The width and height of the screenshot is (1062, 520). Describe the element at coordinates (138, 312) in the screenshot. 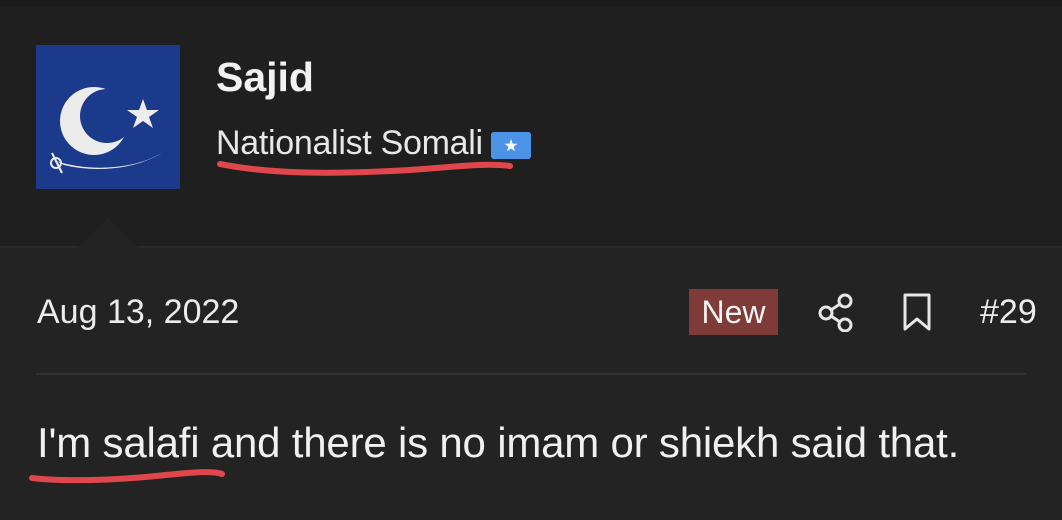

I see `post-date: Aug 13, 2022` at that location.